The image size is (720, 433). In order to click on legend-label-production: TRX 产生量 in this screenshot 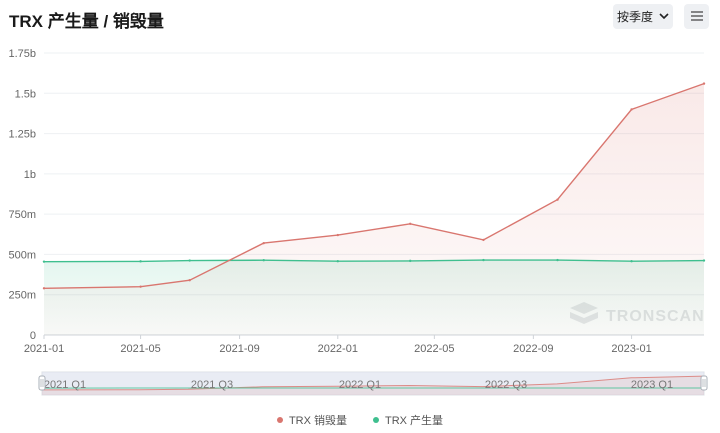, I will do `click(414, 421)`.